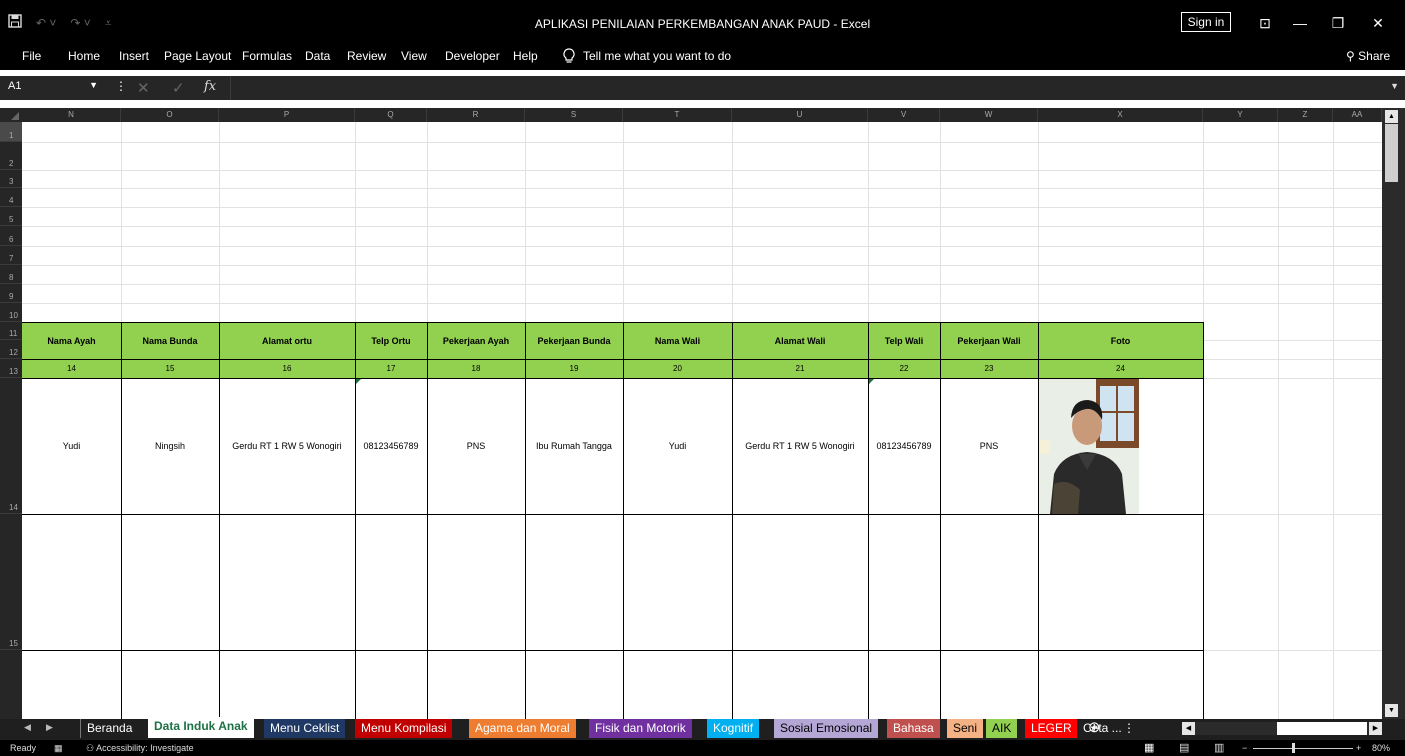 The image size is (1405, 756). Describe the element at coordinates (287, 368) in the screenshot. I see `column-number-cell: 16` at that location.